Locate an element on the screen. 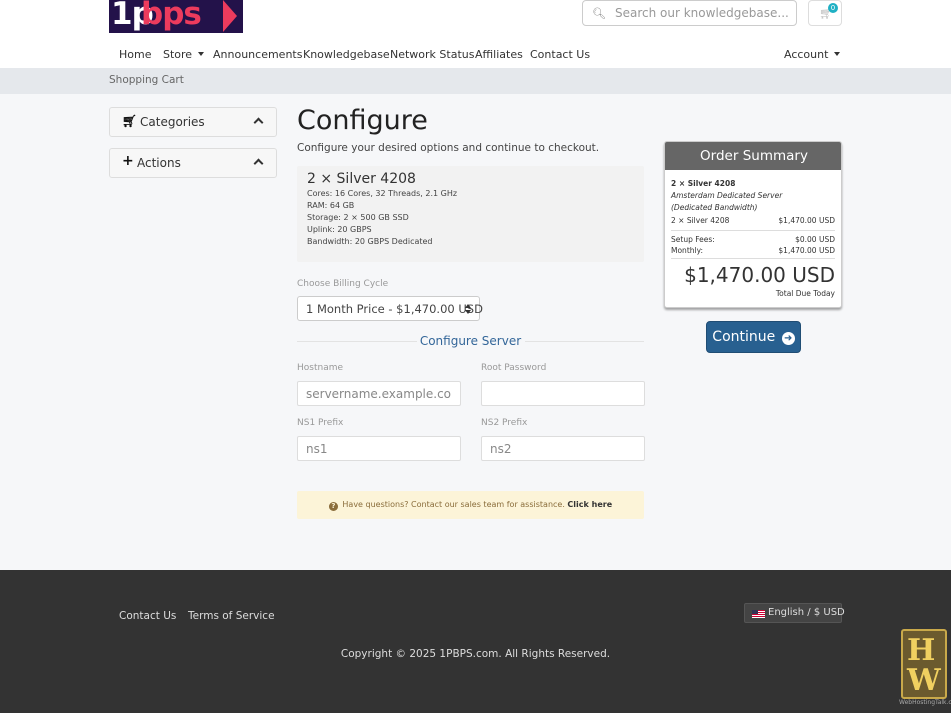 This screenshot has width=951, height=713. order-summary-heading: Order Summary is located at coordinates (753, 156).